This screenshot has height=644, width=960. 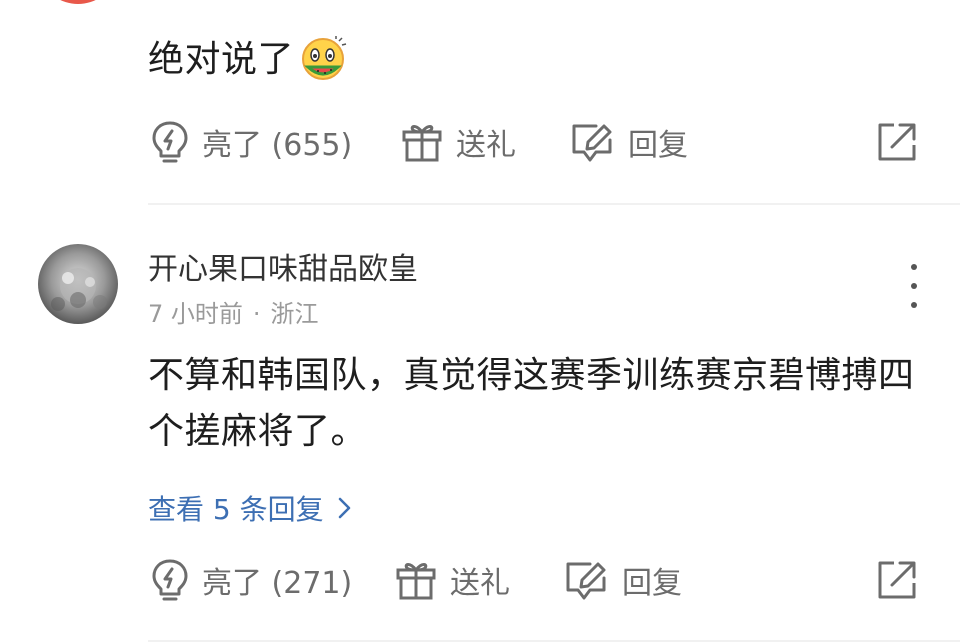 What do you see at coordinates (535, 142) in the screenshot?
I see `comment-actions: 亮了 (655) 送礼 回复` at bounding box center [535, 142].